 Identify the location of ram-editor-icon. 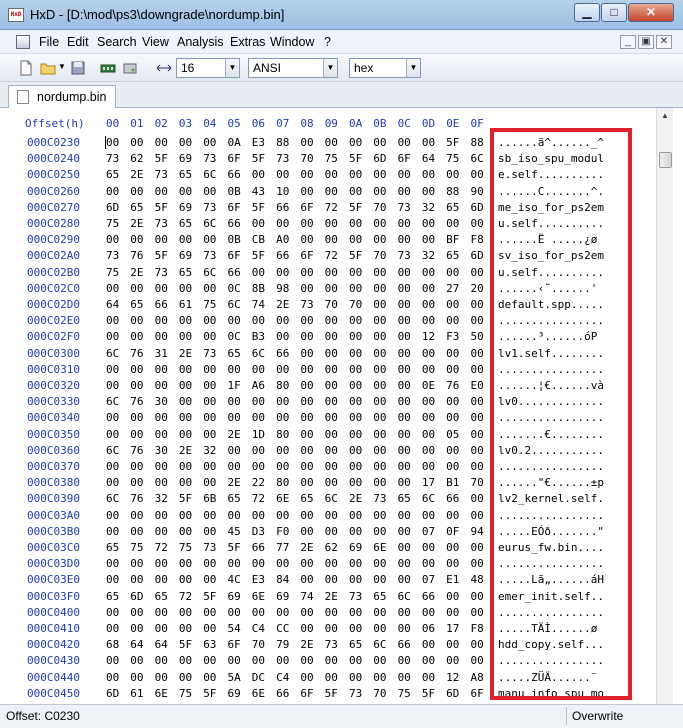
(108, 68).